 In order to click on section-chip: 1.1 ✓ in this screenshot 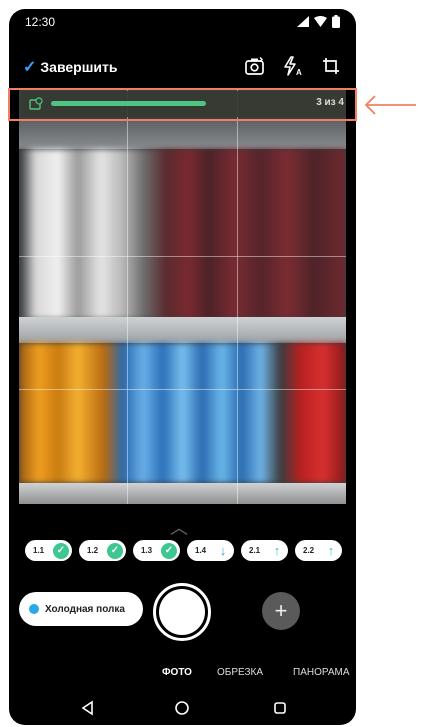, I will do `click(48, 550)`.